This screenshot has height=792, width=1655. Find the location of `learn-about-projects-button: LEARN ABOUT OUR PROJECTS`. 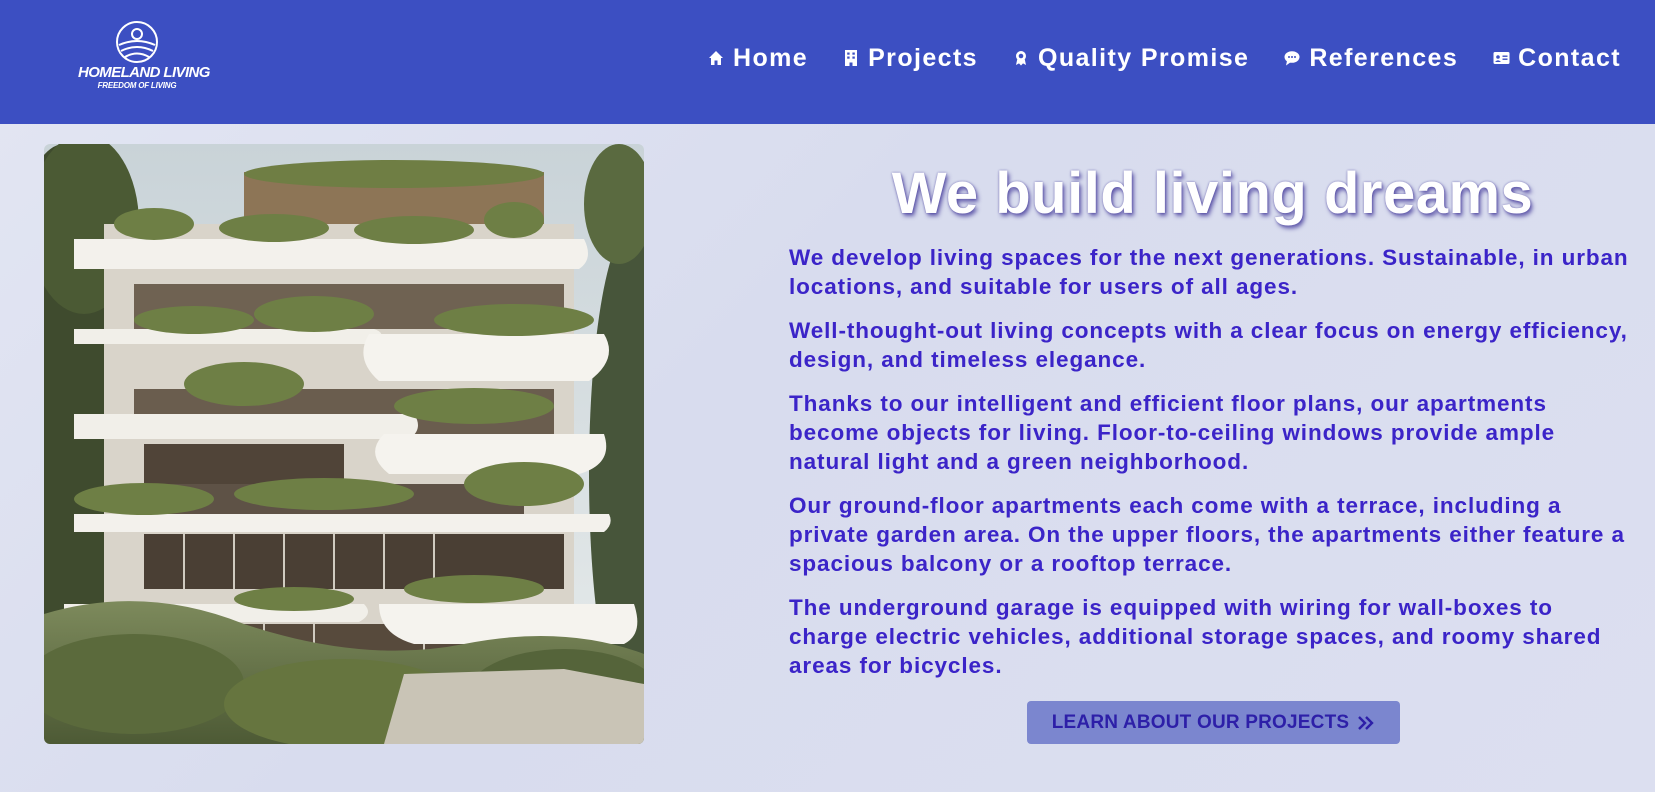

learn-about-projects-button: LEARN ABOUT OUR PROJECTS is located at coordinates (1213, 722).